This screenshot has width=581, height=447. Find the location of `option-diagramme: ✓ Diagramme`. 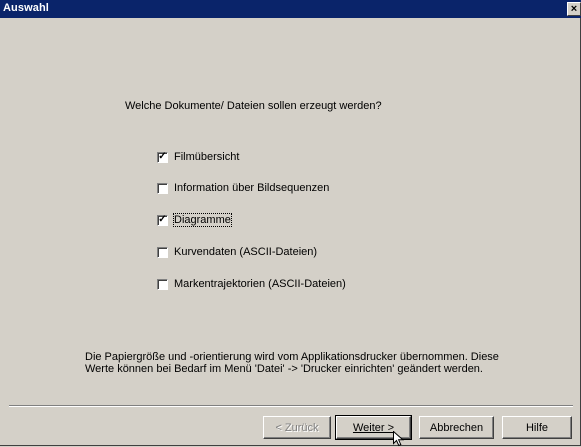

option-diagramme: ✓ Diagramme is located at coordinates (194, 220).